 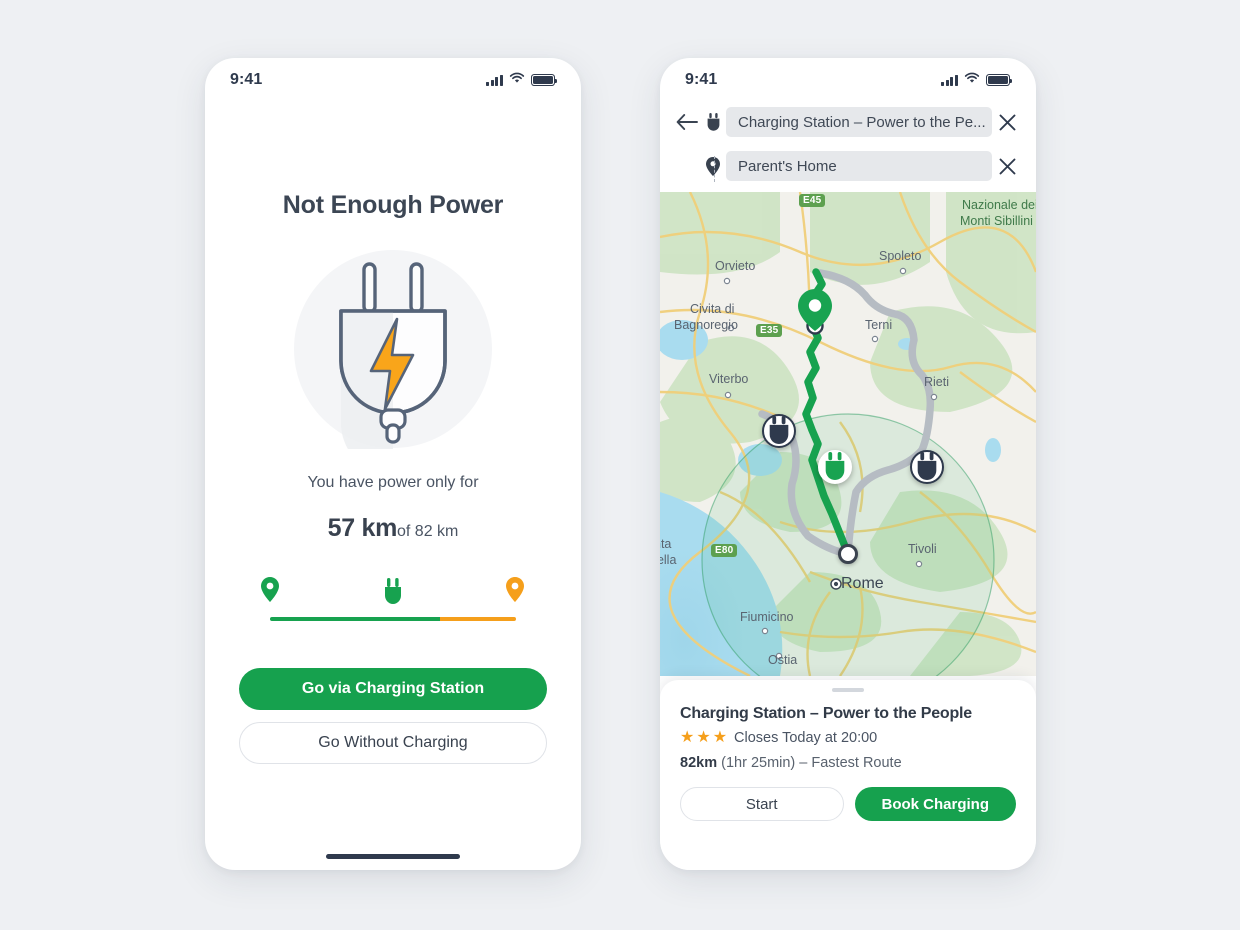 What do you see at coordinates (826, 713) in the screenshot?
I see `station-title: Charging Station – Power to the People` at bounding box center [826, 713].